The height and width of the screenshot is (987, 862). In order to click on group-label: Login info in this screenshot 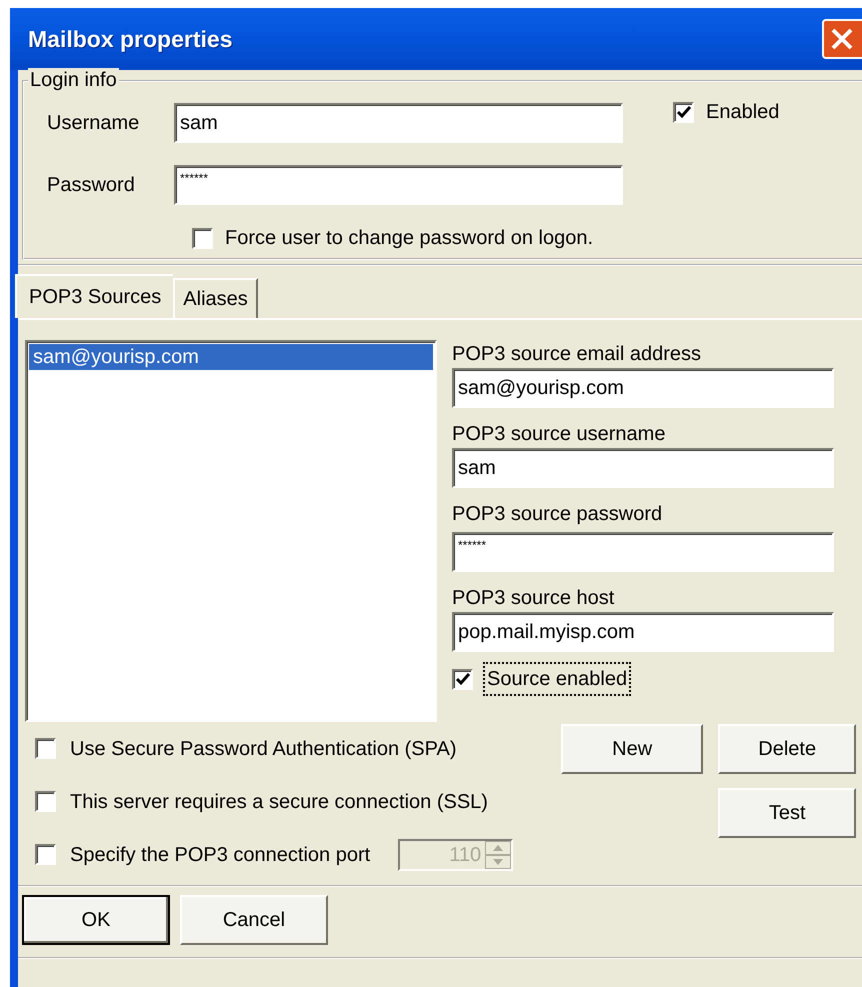, I will do `click(73, 80)`.